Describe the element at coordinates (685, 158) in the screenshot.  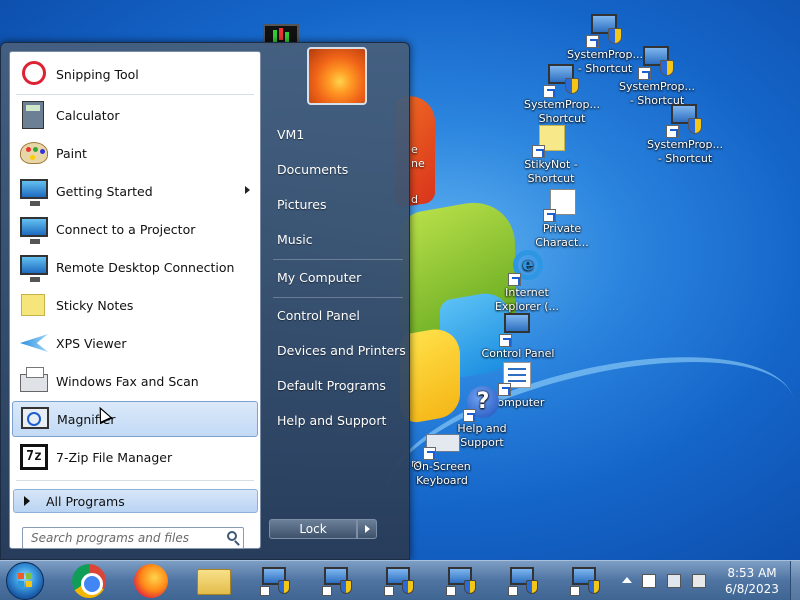
I see `desktop-icon-label: - Shortcut` at that location.